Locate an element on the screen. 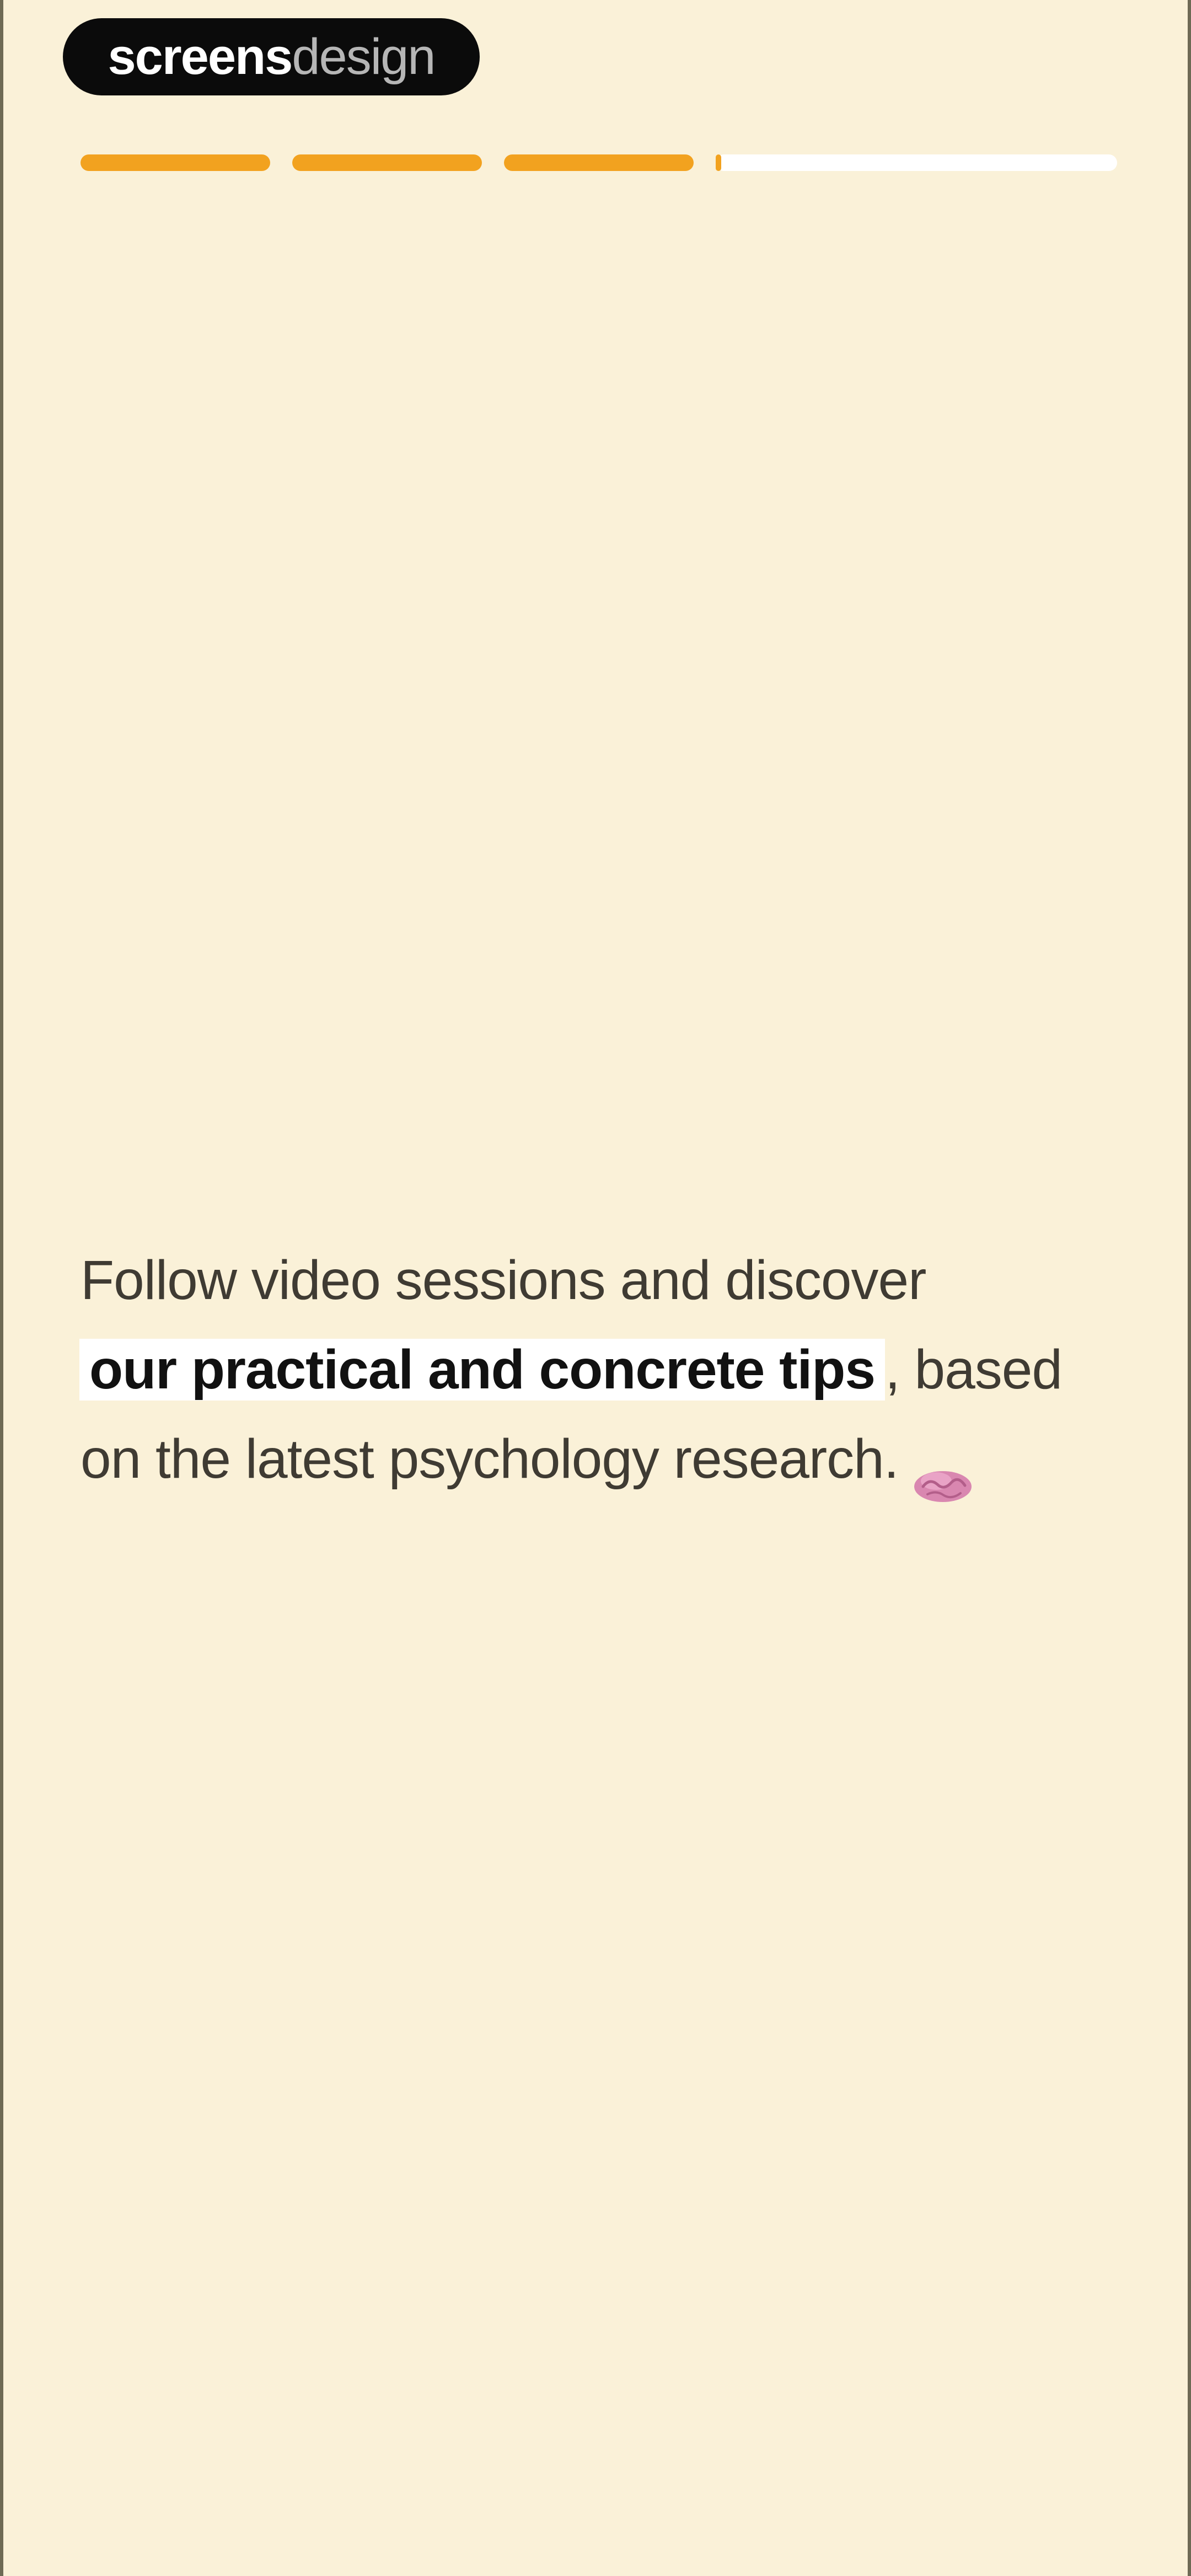 Image resolution: width=1191 pixels, height=2576 pixels. progress-segment-4-fill is located at coordinates (719, 162).